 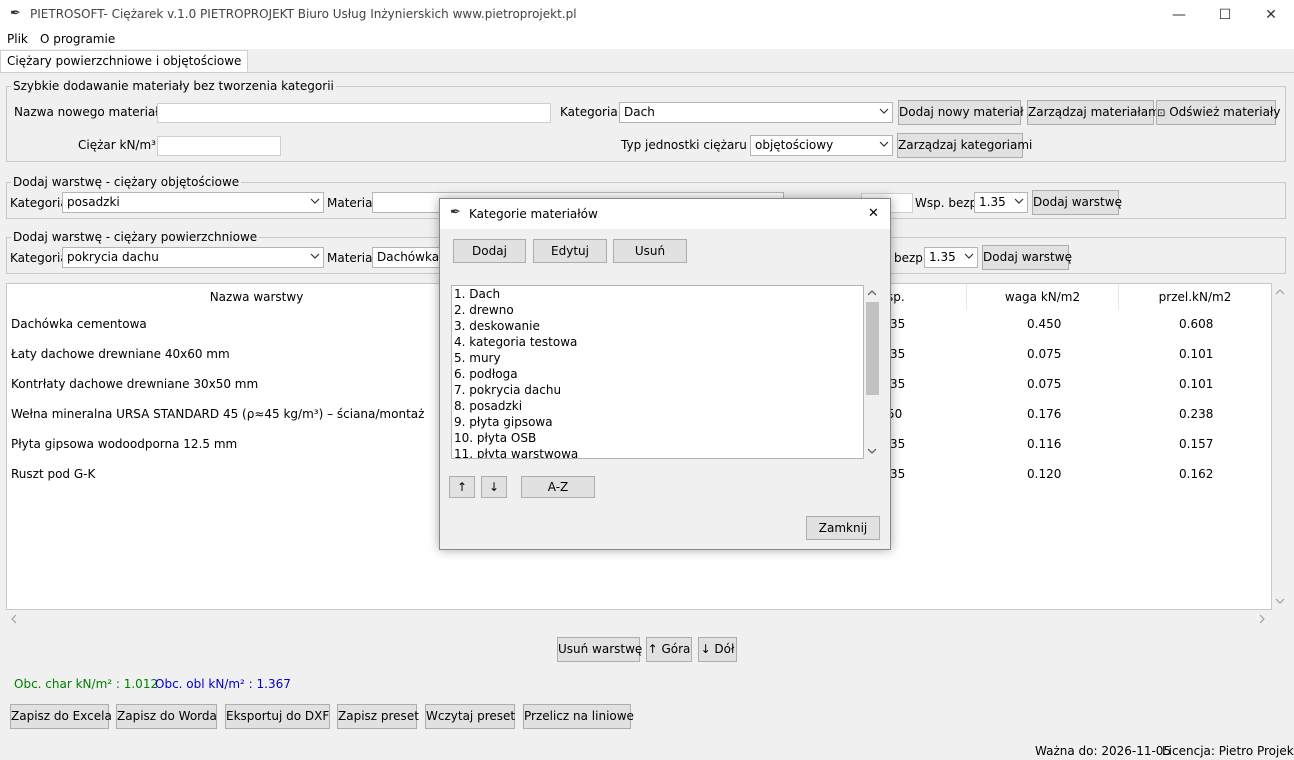 I want to click on cell-name: Kontrłaty dachowe drewniane 30x50 mm, so click(x=135, y=384).